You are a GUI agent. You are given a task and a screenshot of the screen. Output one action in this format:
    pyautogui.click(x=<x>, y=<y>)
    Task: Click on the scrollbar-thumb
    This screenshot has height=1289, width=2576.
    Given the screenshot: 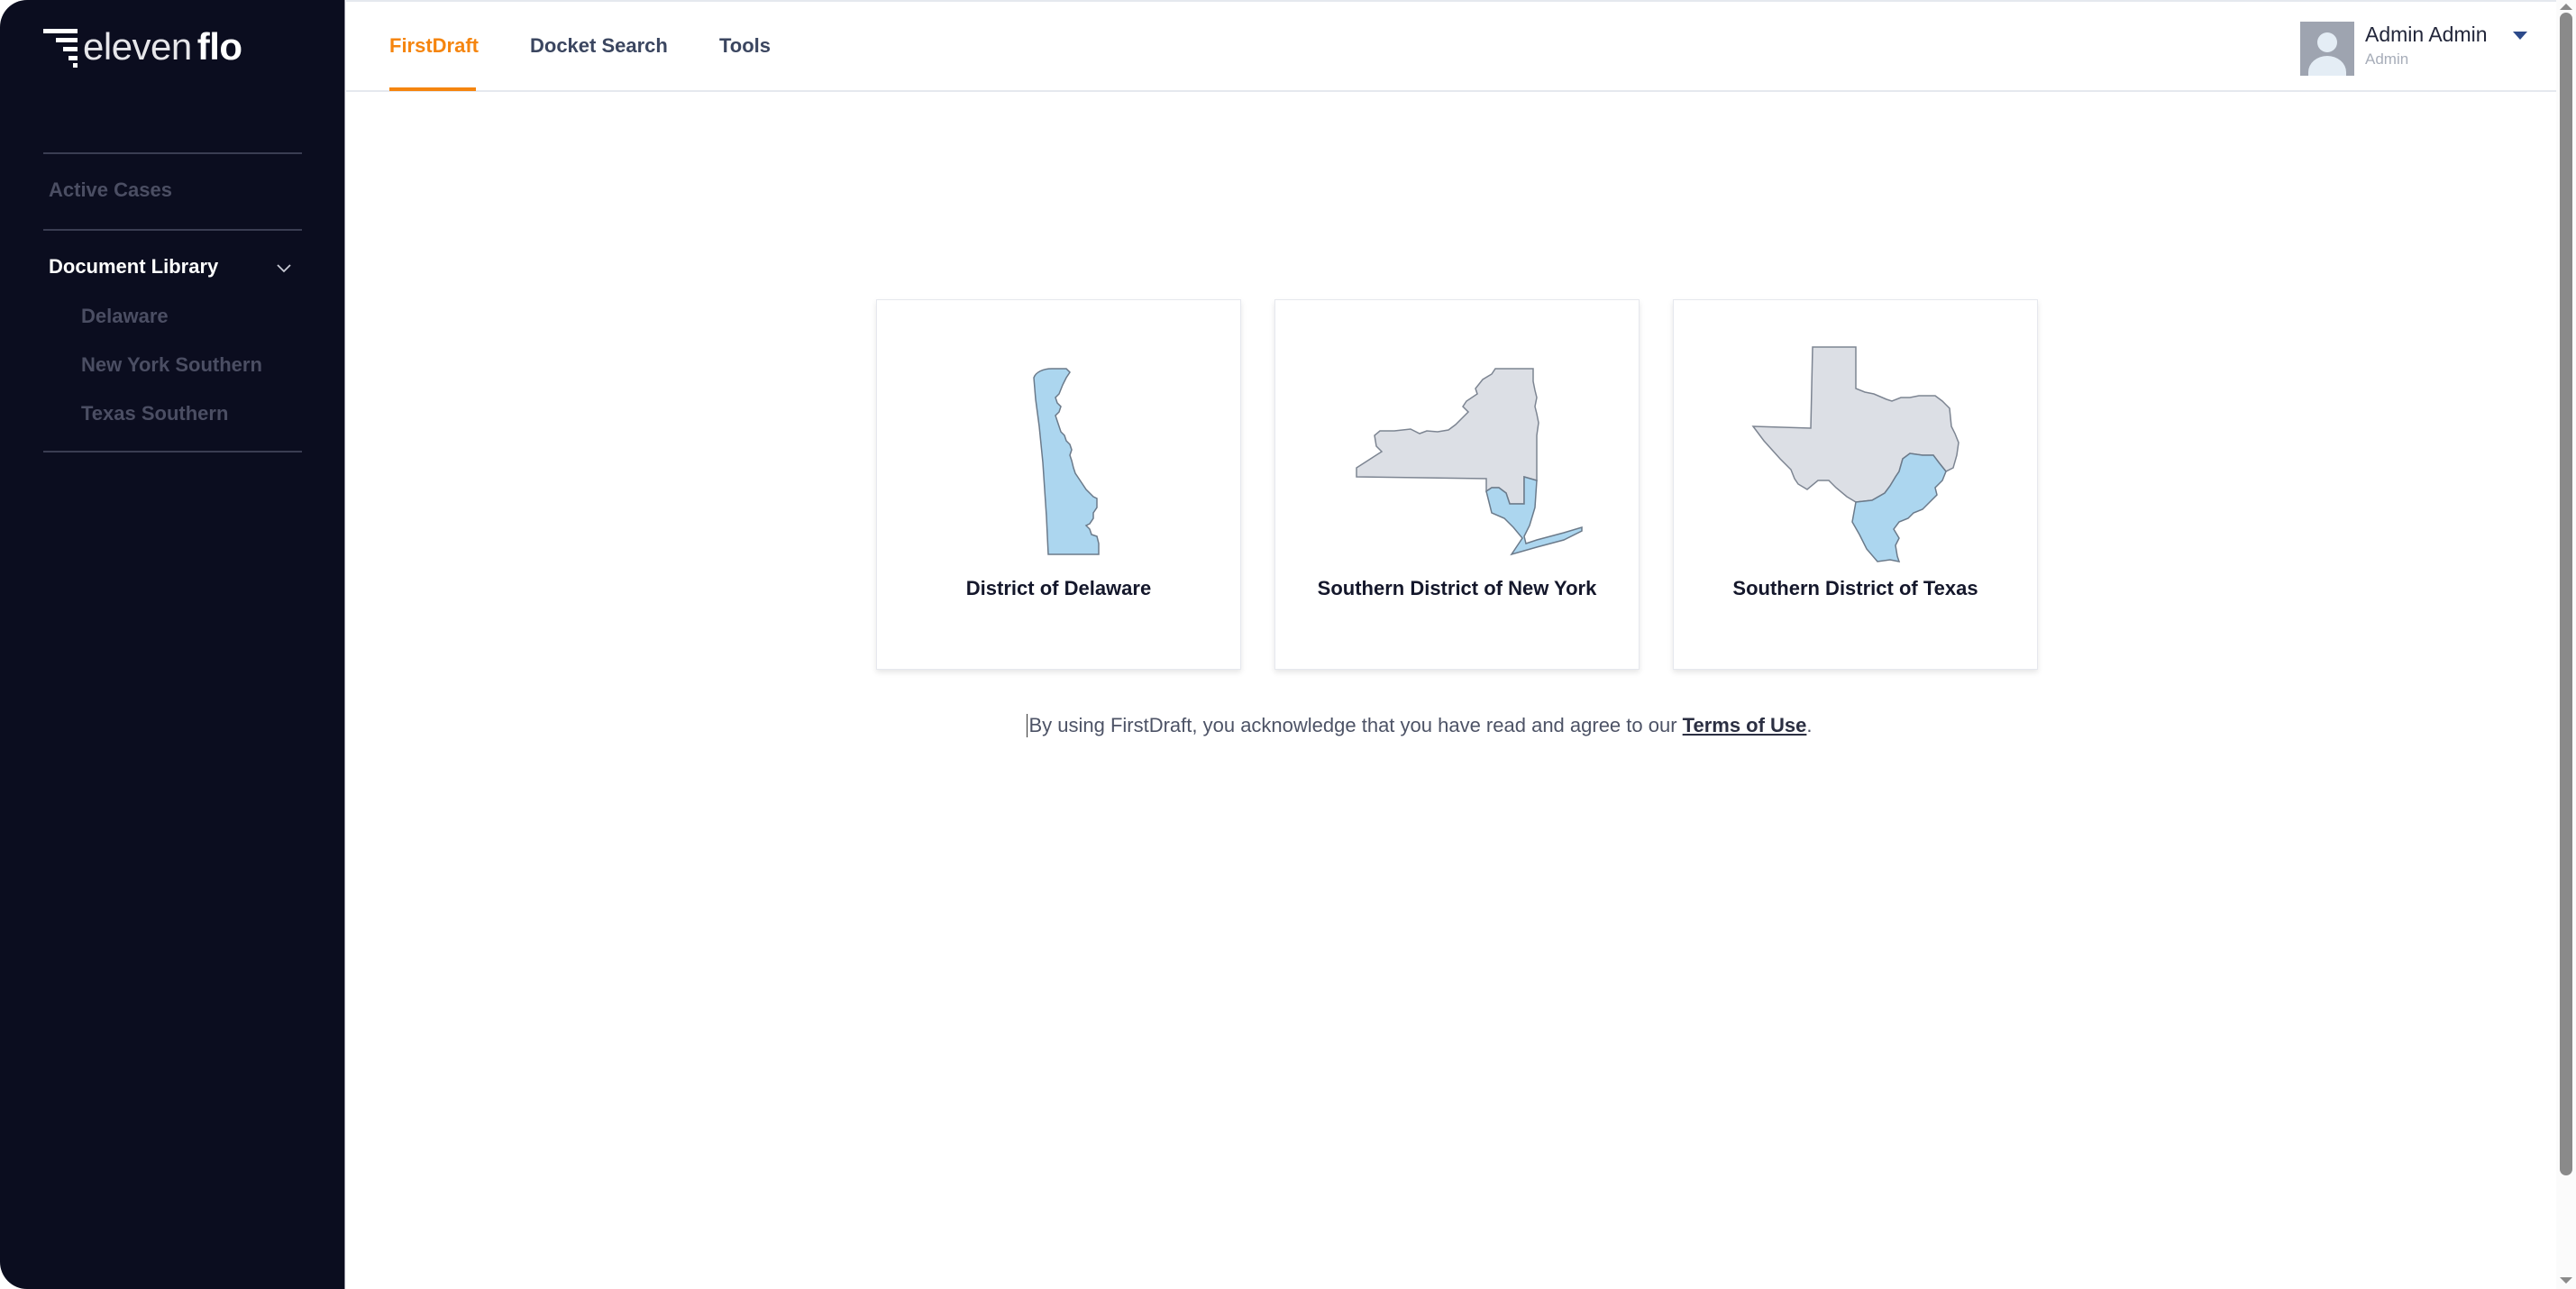 What is the action you would take?
    pyautogui.click(x=2566, y=594)
    